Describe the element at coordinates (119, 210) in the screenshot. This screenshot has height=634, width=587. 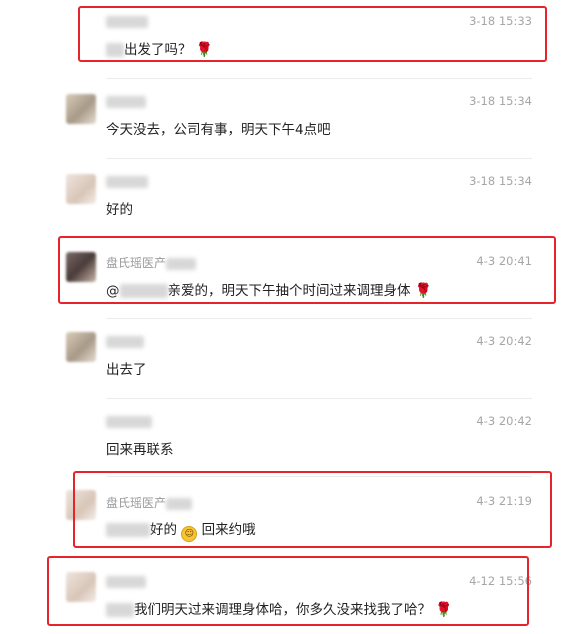
I see `message-text: 好的` at that location.